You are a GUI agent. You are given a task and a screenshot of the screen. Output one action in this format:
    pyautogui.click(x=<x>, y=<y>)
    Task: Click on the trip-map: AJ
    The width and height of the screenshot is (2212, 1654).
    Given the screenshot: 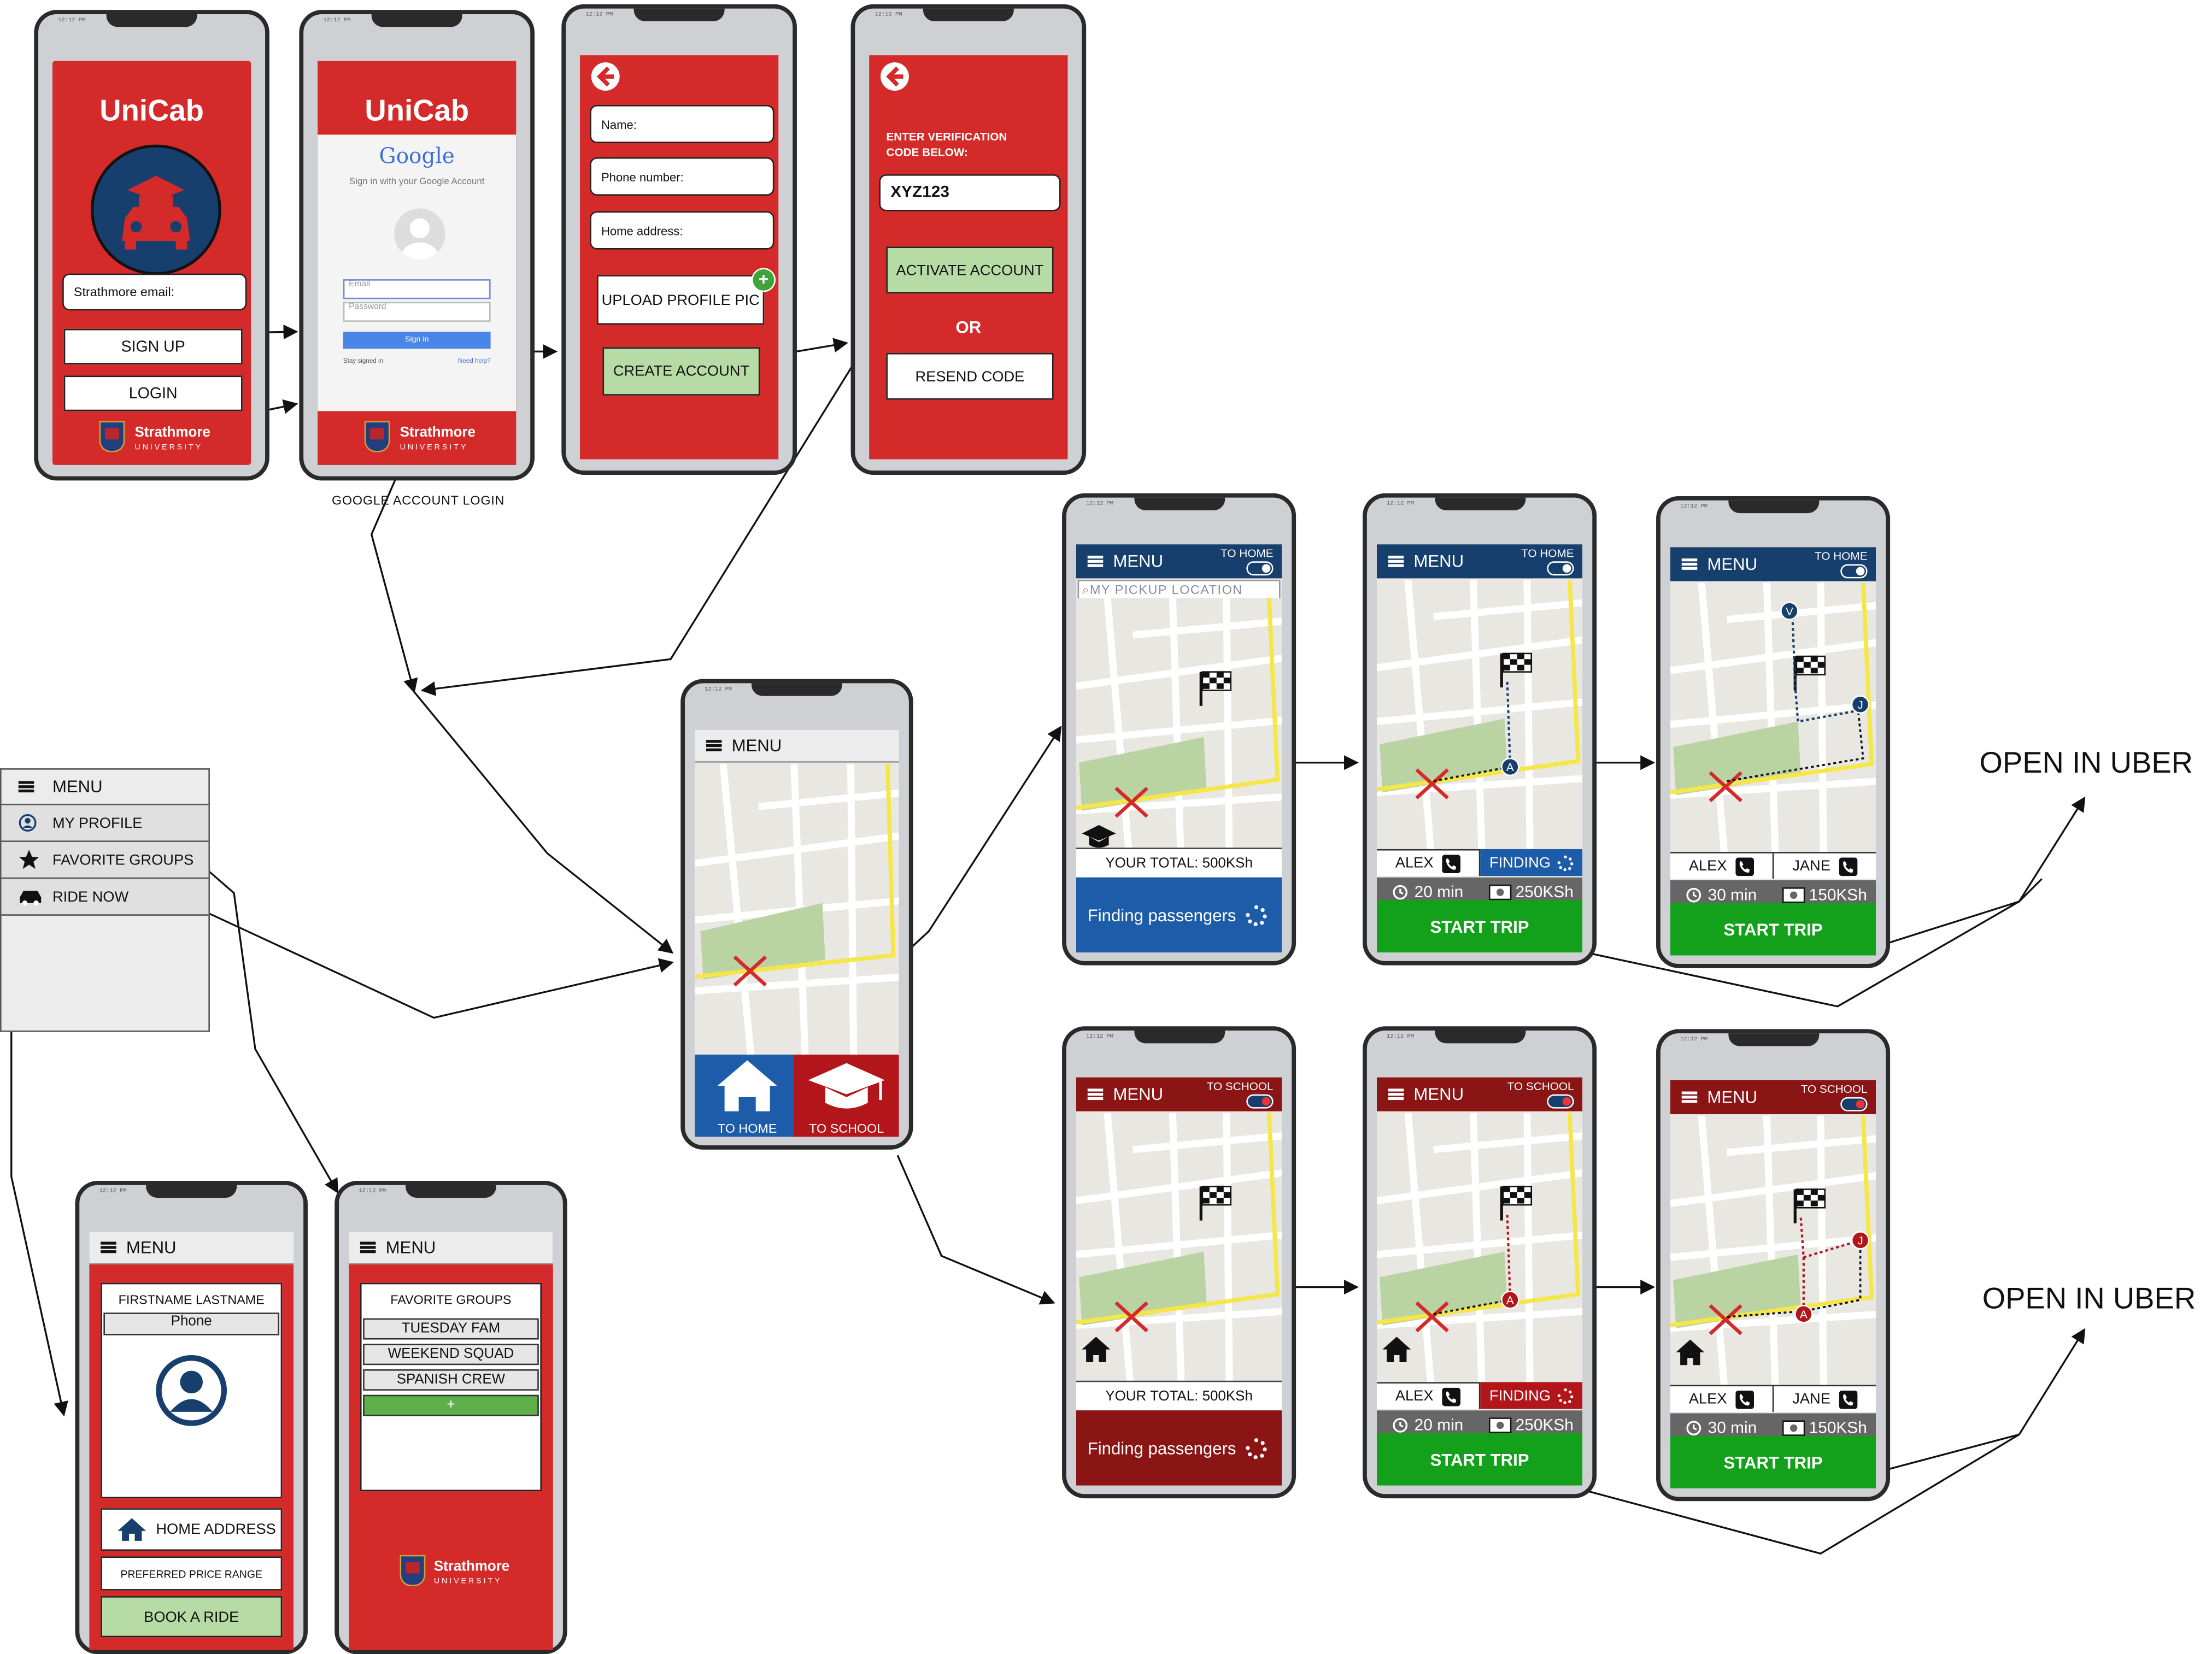 What is the action you would take?
    pyautogui.click(x=1773, y=1250)
    